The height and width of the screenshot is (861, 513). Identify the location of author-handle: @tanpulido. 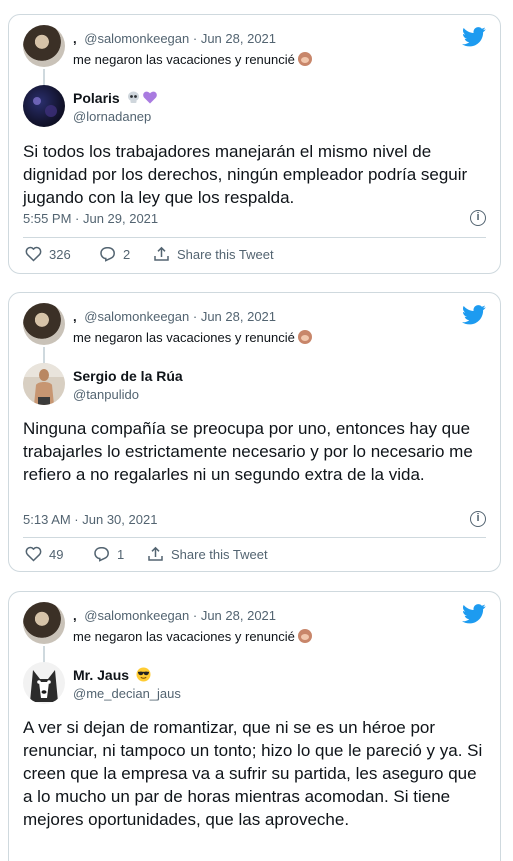
(106, 394).